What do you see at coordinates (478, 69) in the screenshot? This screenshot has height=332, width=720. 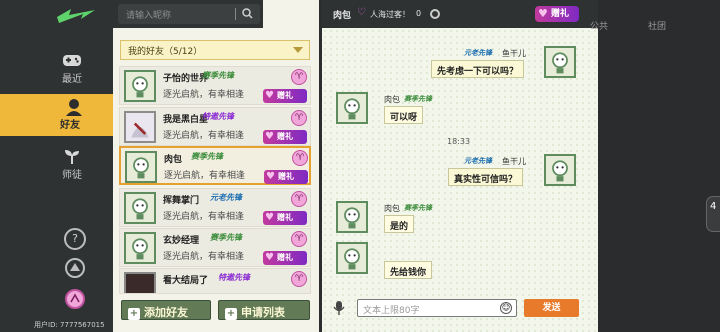 I see `message-bubble: 先考虑一下可以吗？` at bounding box center [478, 69].